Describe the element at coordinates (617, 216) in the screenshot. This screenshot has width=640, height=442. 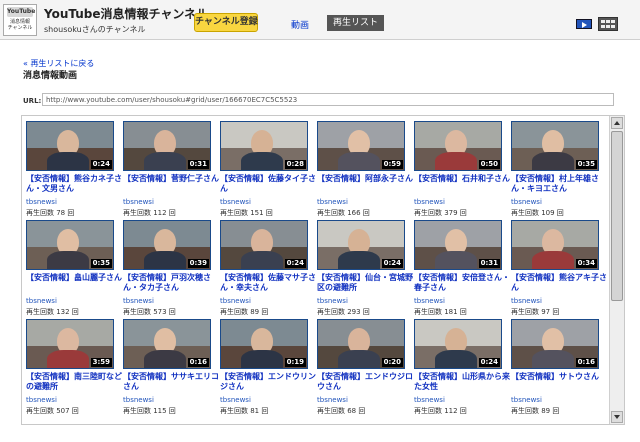
I see `scroll-thumb` at that location.